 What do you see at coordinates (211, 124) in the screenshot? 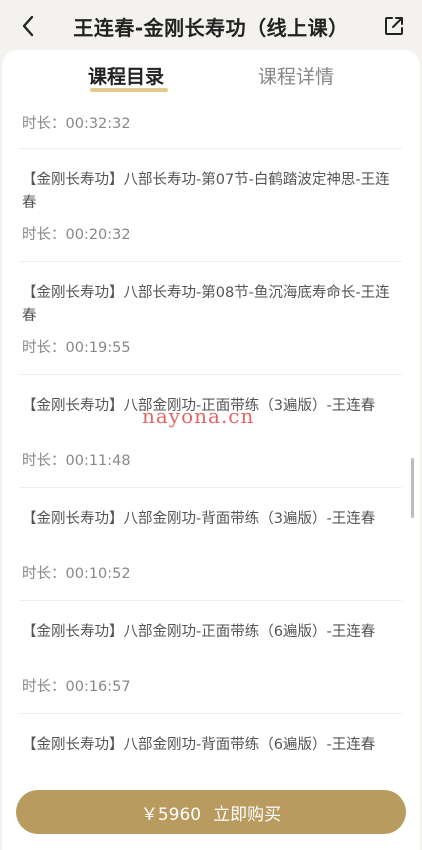
I see `list-item: 时长：00:32:32` at bounding box center [211, 124].